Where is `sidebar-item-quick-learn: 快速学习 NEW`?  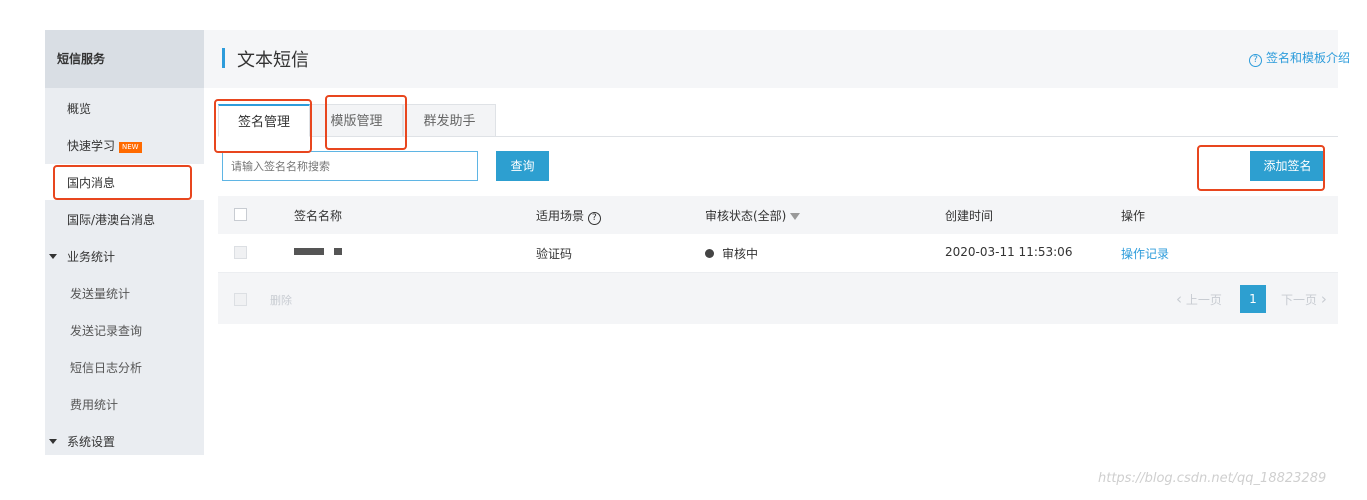 sidebar-item-quick-learn: 快速学习 NEW is located at coordinates (124, 145).